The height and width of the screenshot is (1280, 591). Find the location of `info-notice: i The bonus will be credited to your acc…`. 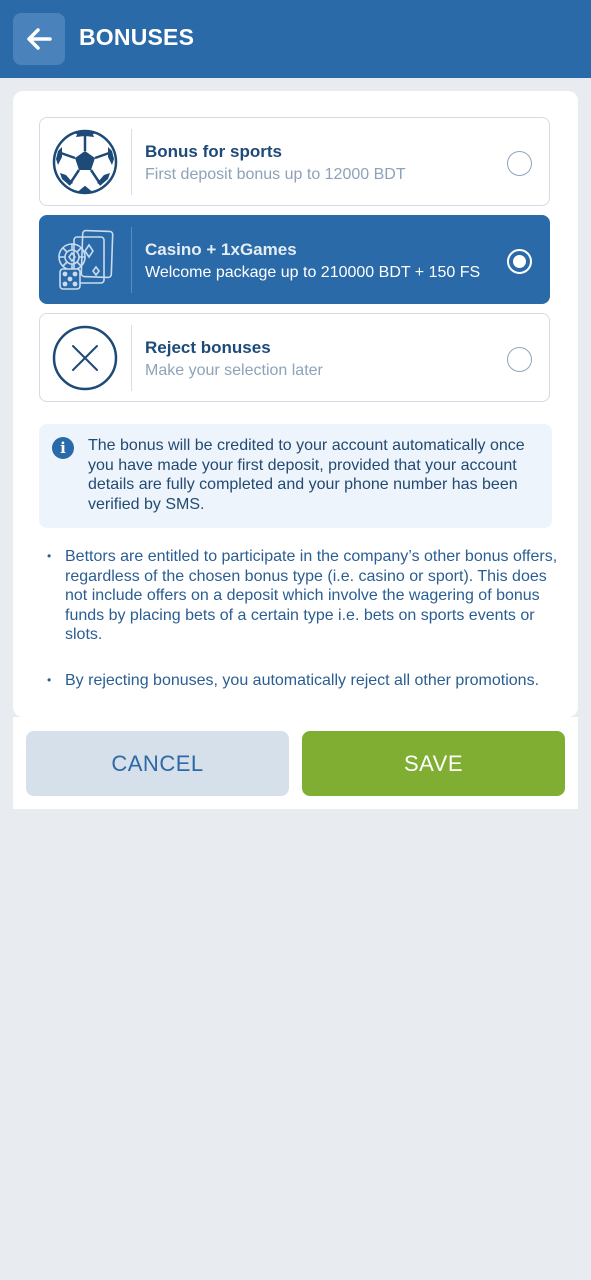

info-notice: i The bonus will be credited to your acc… is located at coordinates (295, 476).